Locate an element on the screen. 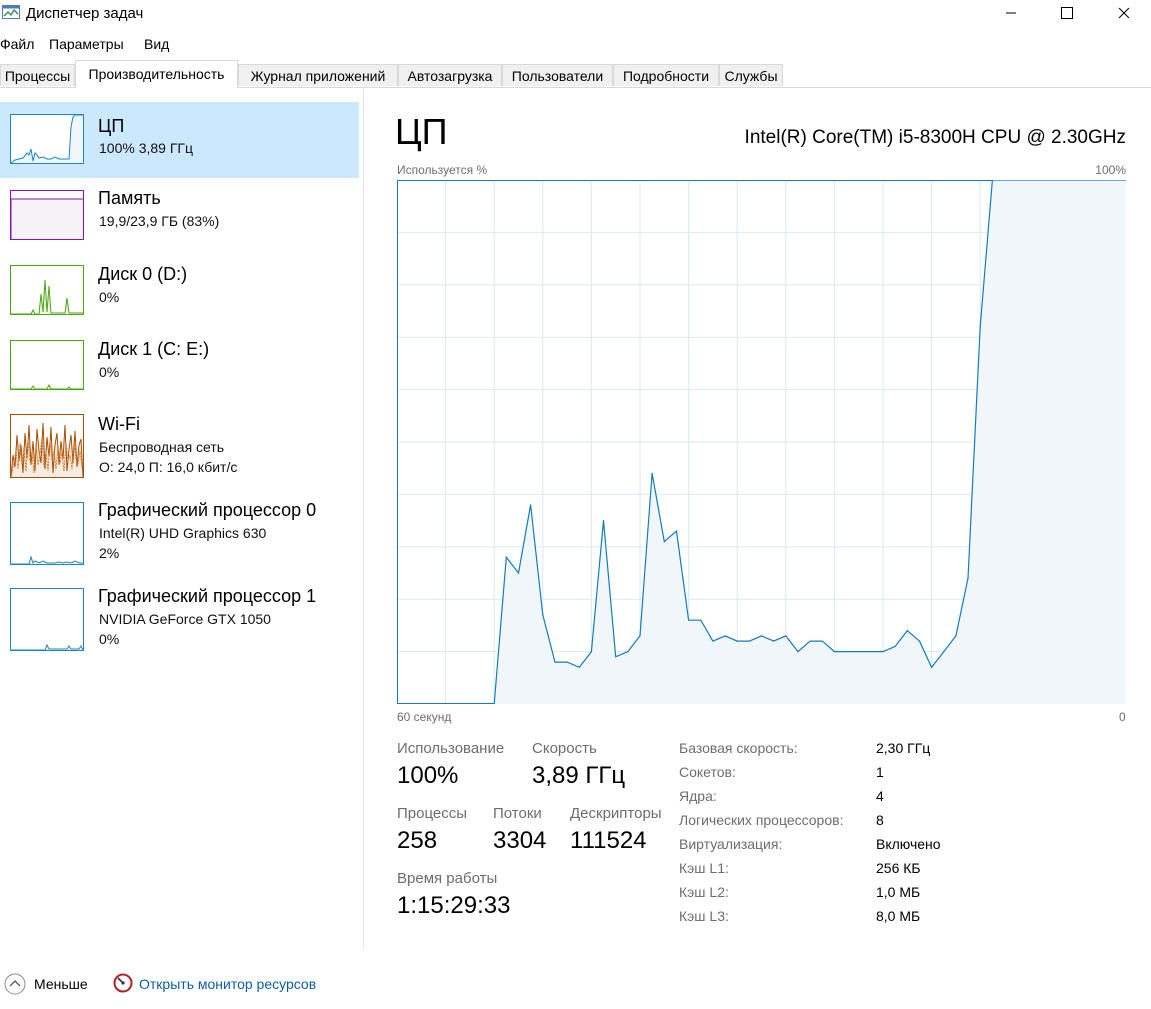 The width and height of the screenshot is (1151, 1009). cpu-model: Intel(R) Core(TM) i5-8300H CPU @ 2.30GHz is located at coordinates (935, 137).